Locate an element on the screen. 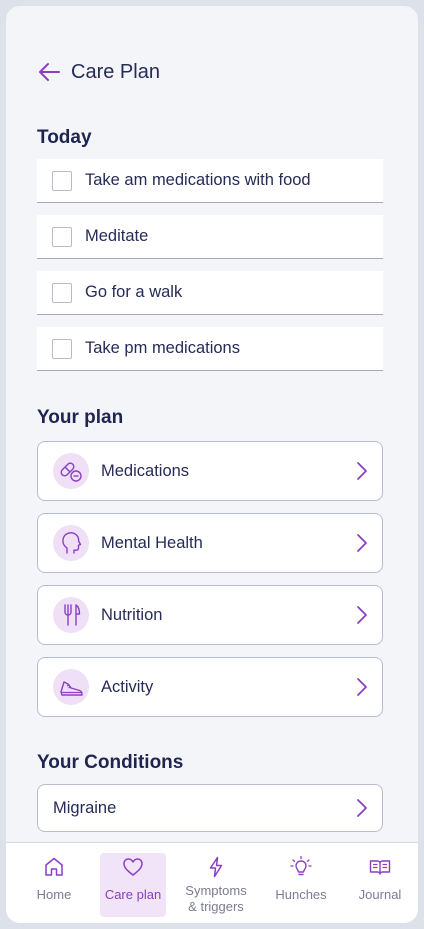 Image resolution: width=424 pixels, height=929 pixels. plan-item-label: Nutrition is located at coordinates (132, 614).